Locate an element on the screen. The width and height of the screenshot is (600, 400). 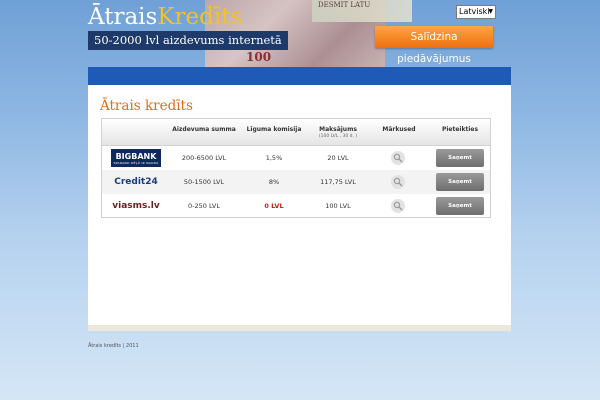
page-footer: Ātrais kredīts | 2011 is located at coordinates (113, 346).